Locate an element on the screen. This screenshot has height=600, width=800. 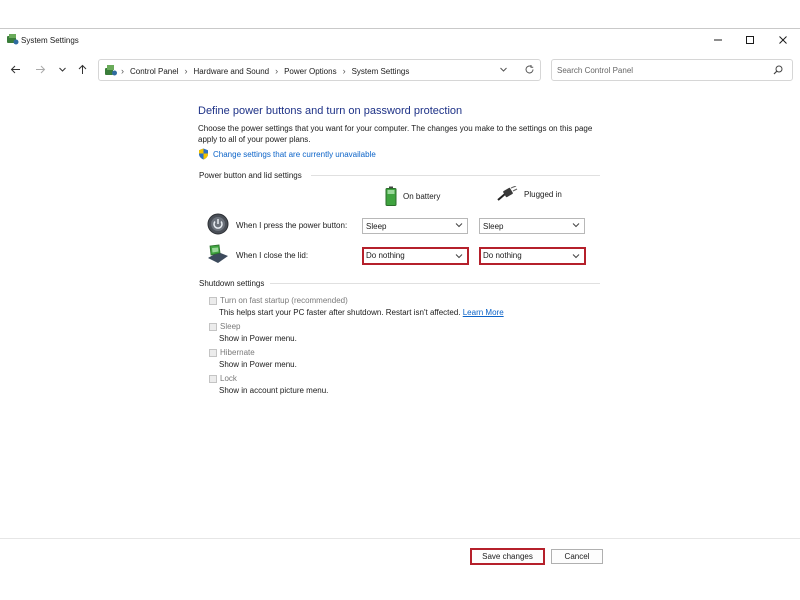
minimize-button is located at coordinates (718, 40).